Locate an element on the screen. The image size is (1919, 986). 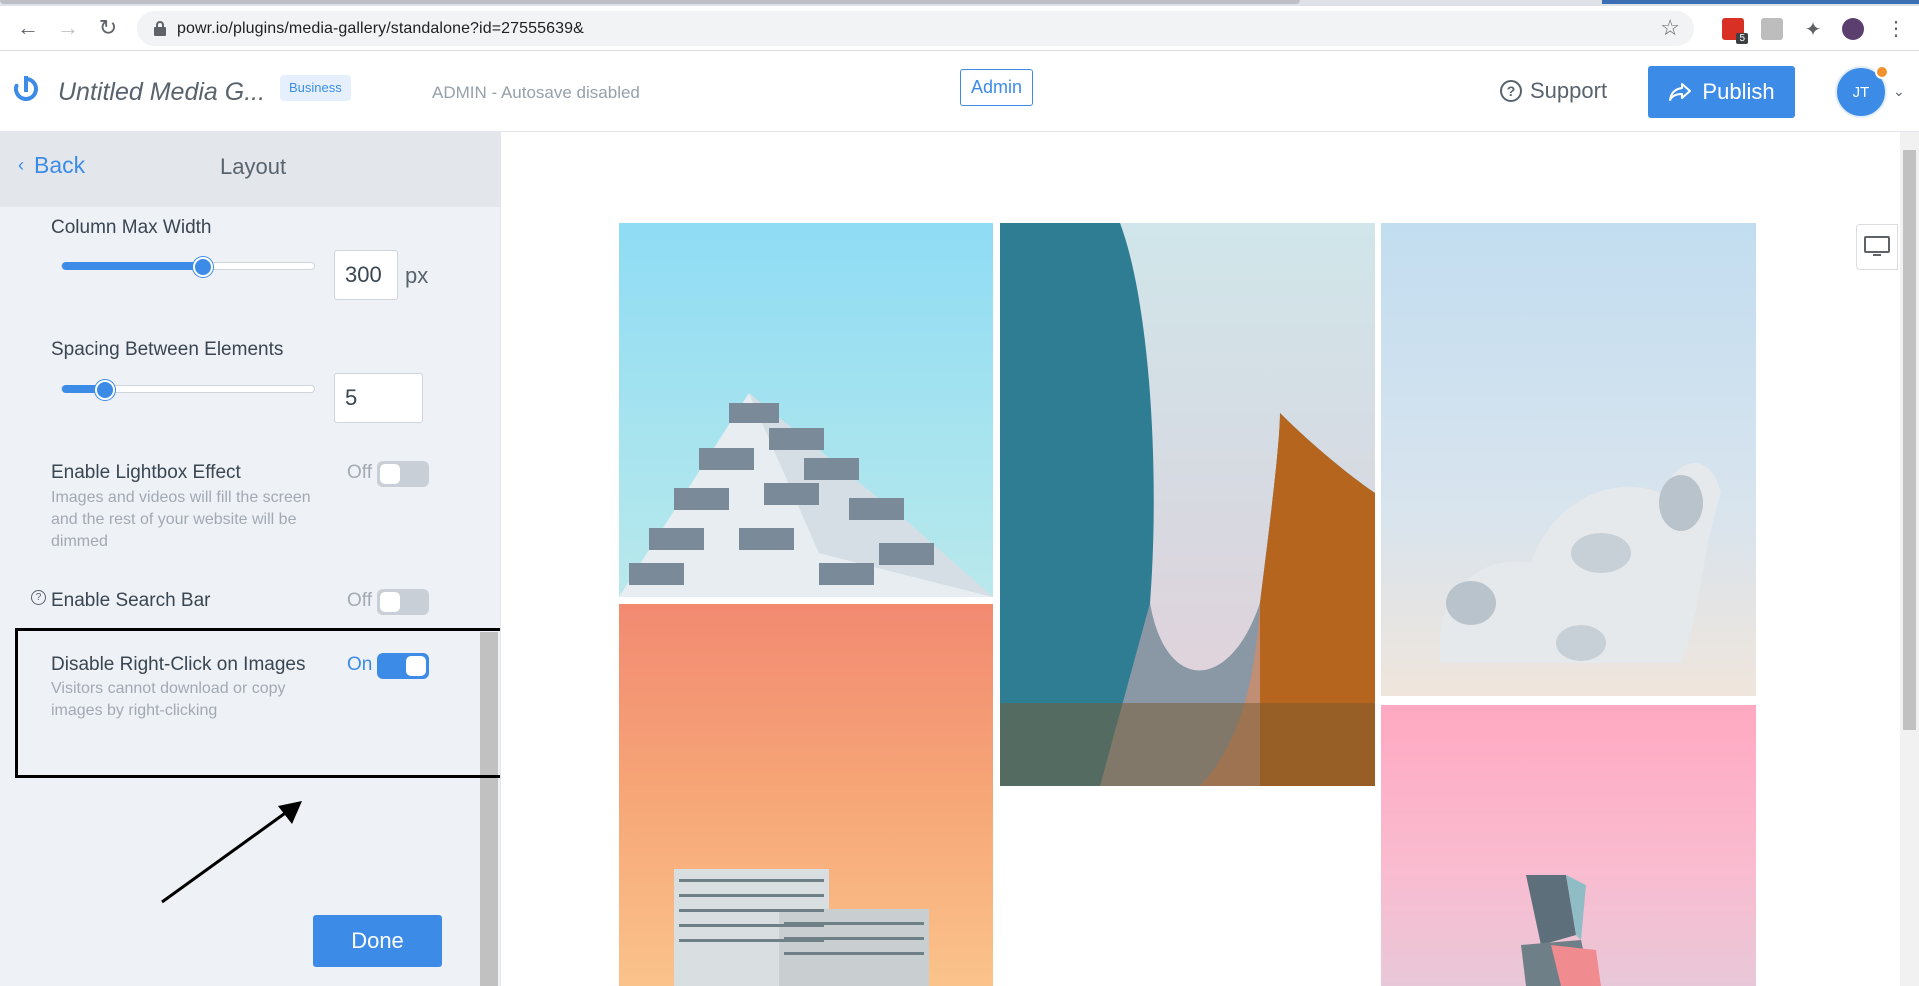
monitor-icon is located at coordinates (1877, 246).